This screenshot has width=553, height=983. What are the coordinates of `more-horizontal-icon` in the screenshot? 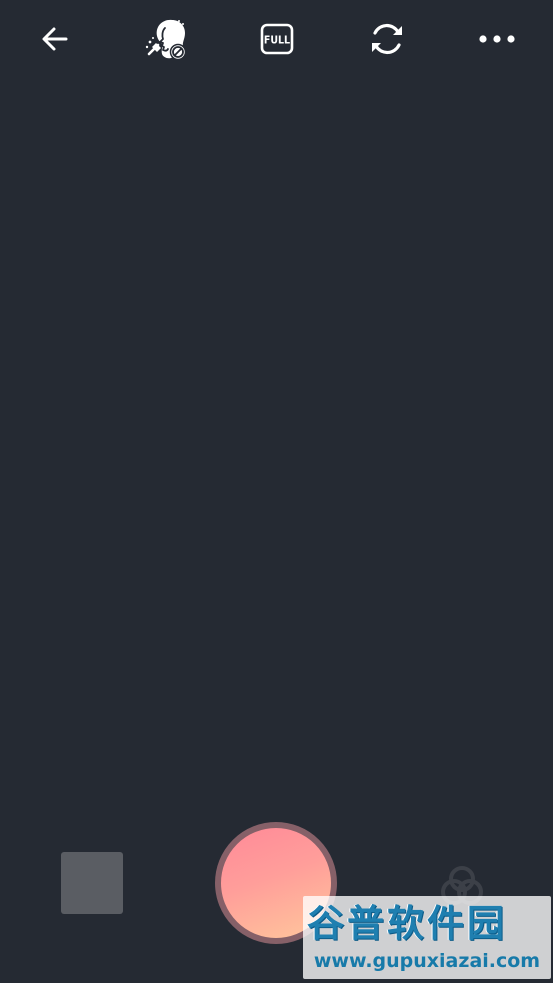 It's located at (497, 39).